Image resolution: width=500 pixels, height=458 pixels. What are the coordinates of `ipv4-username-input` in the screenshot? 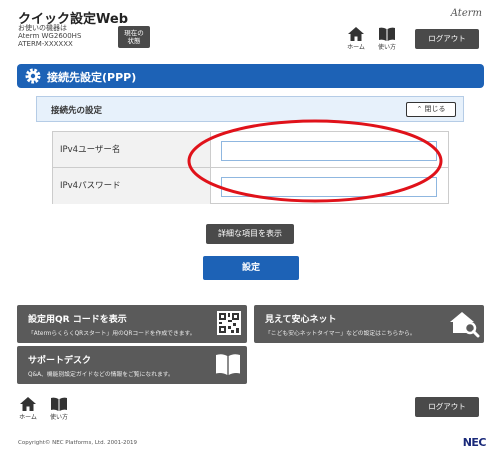 It's located at (329, 151).